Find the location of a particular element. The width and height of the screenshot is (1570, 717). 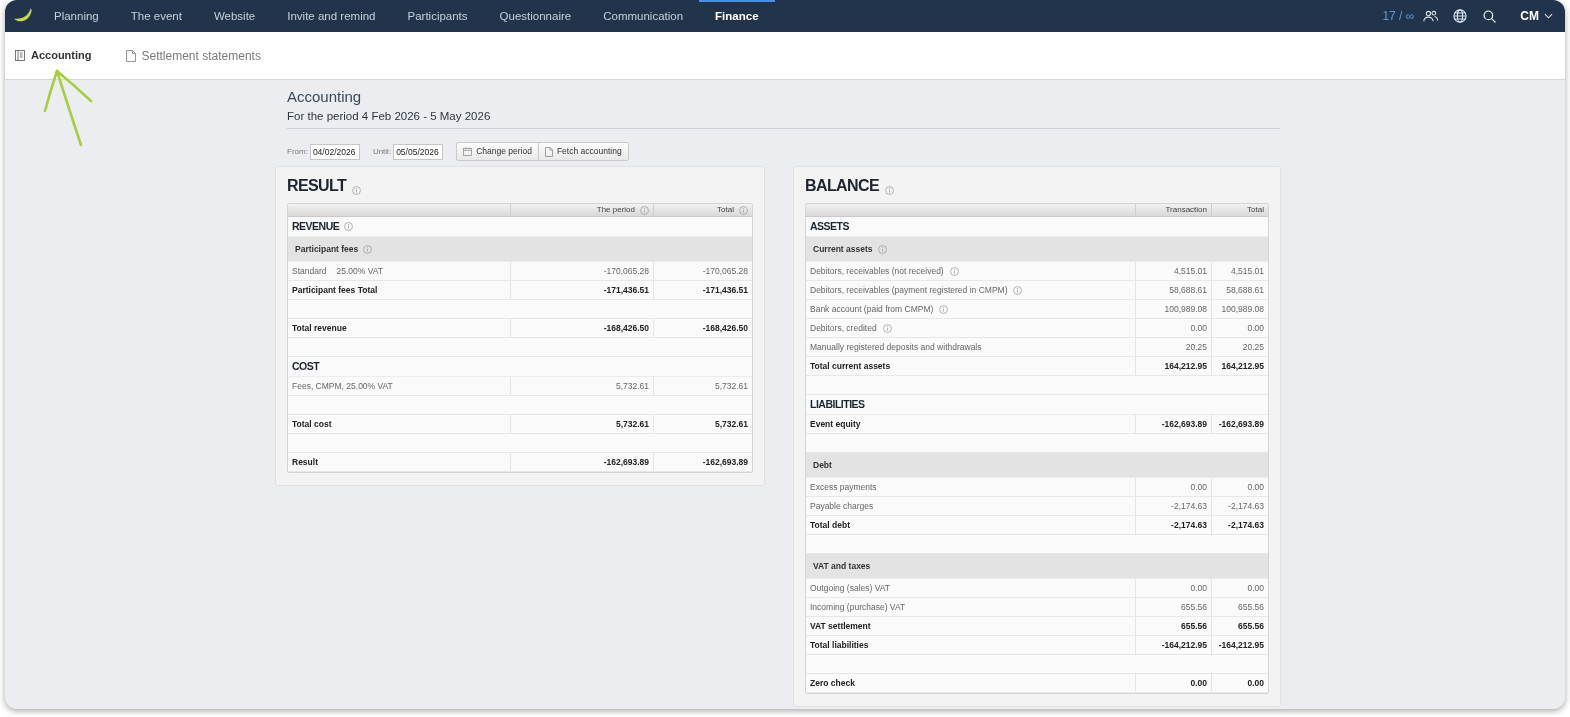

nav-tab: Communication is located at coordinates (643, 16).